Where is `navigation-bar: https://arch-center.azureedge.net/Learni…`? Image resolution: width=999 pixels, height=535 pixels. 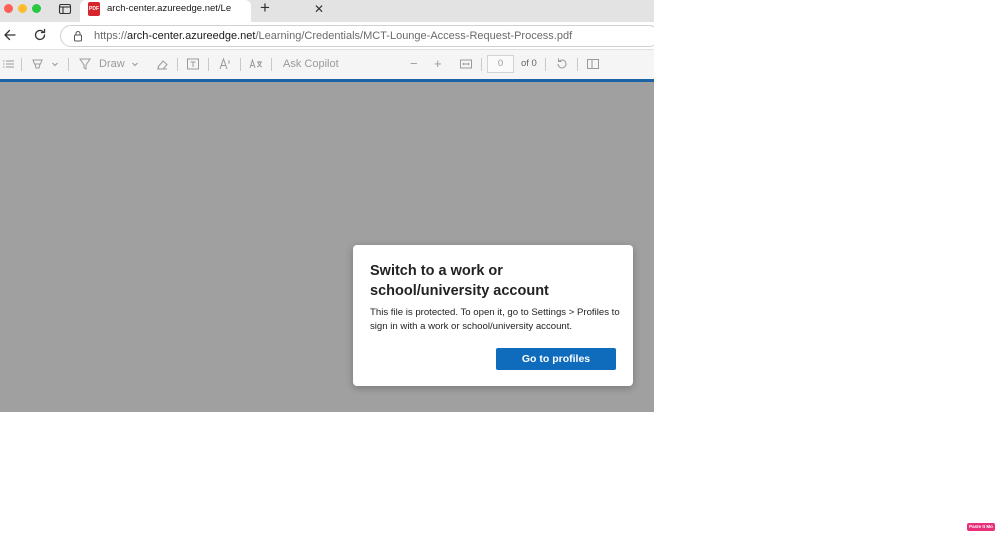 navigation-bar: https://arch-center.azureedge.net/Learni… is located at coordinates (327, 36).